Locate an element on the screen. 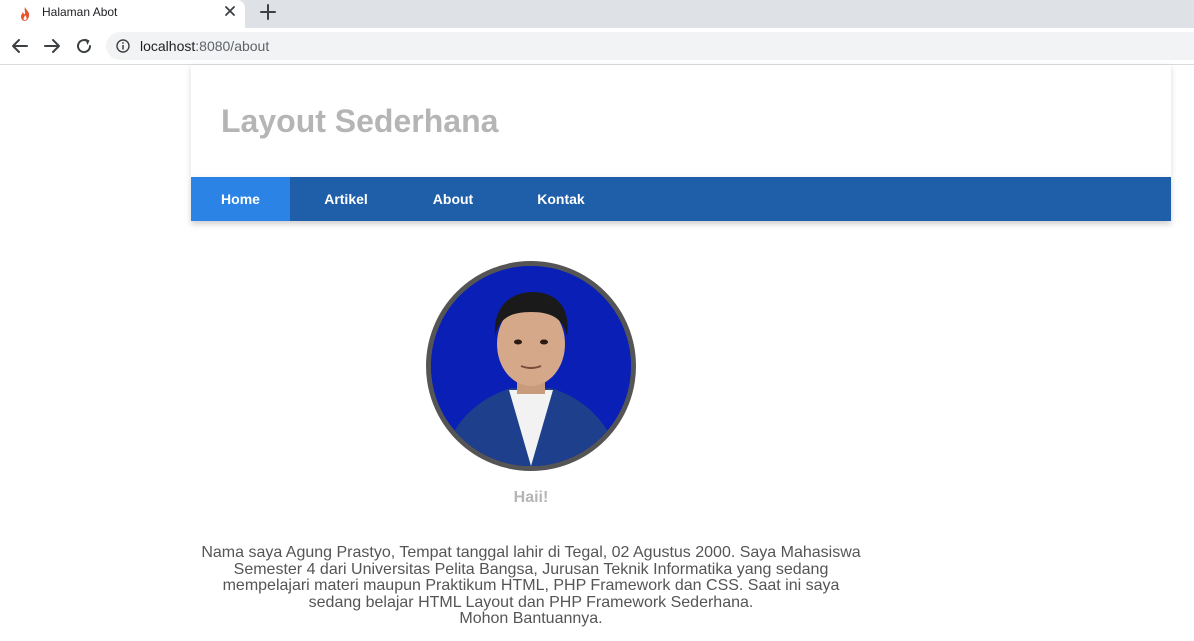 This screenshot has height=641, width=1194. browser-toolbar: localhost:8080/about is located at coordinates (597, 46).